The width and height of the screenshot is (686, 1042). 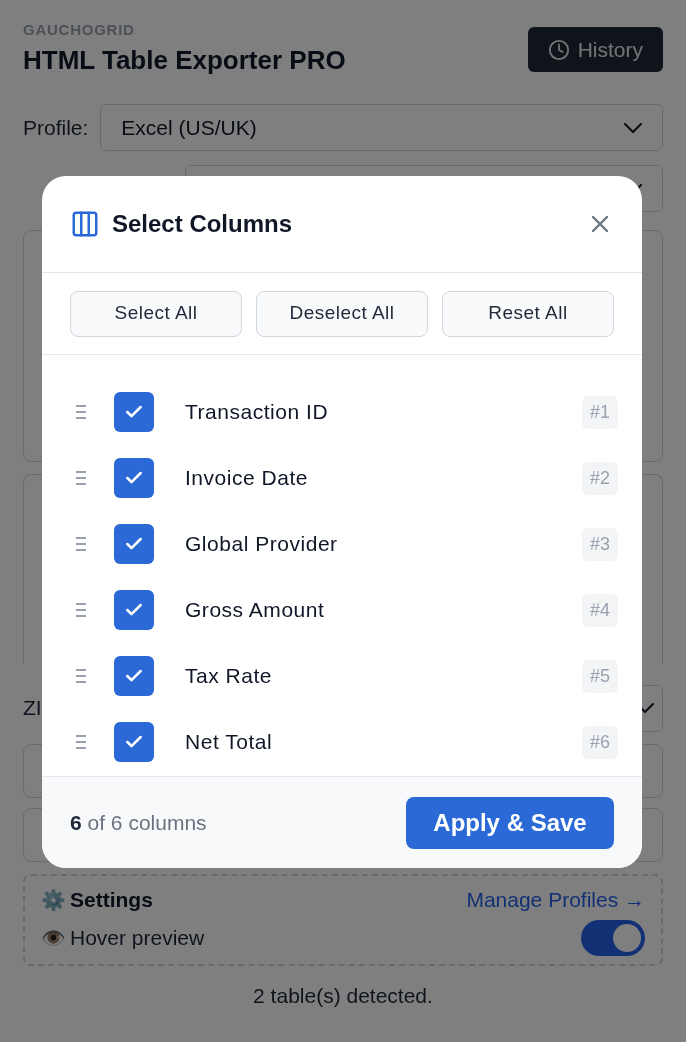 I want to click on clock-icon, so click(x=558, y=49).